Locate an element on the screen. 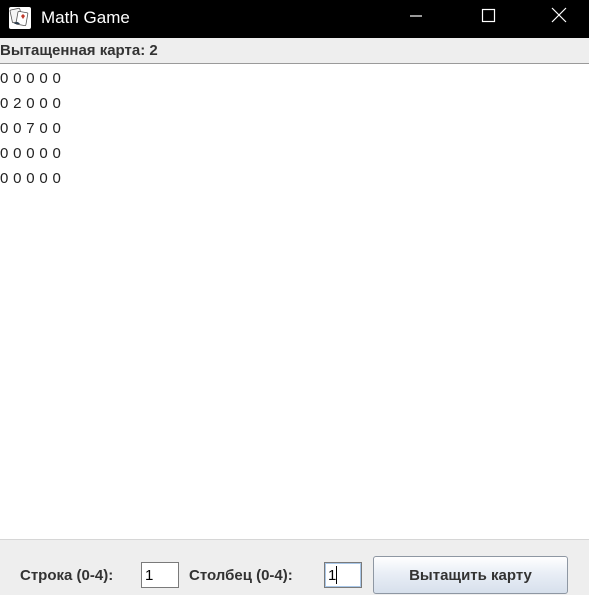  maximize-button is located at coordinates (488, 16).